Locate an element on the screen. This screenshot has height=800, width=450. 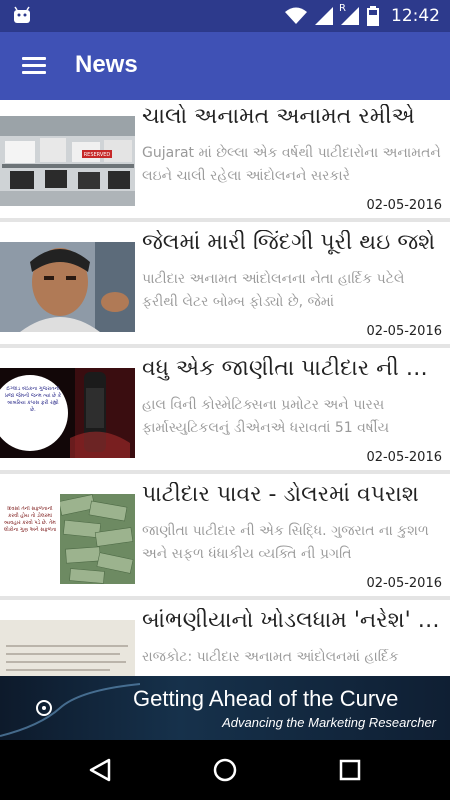
status-time: 12:42 is located at coordinates (415, 16).